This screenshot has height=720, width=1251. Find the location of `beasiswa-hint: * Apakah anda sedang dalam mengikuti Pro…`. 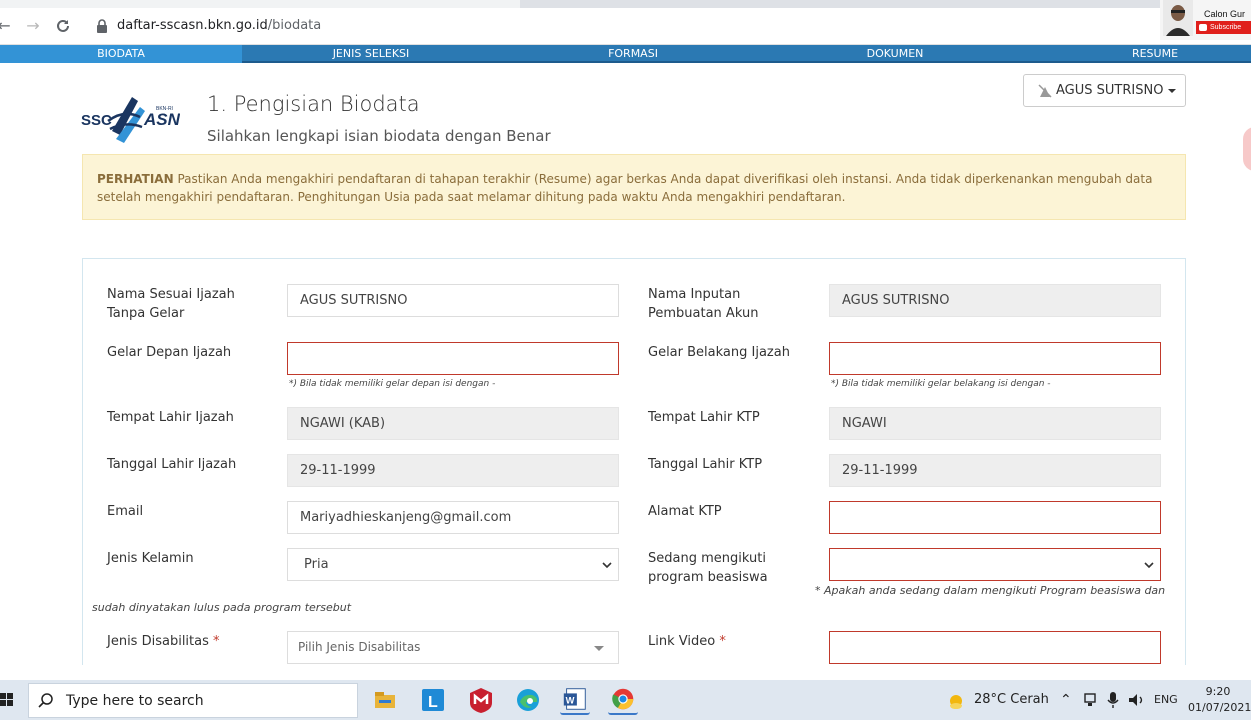

beasiswa-hint: * Apakah anda sedang dalam mengikuti Pro… is located at coordinates (990, 590).